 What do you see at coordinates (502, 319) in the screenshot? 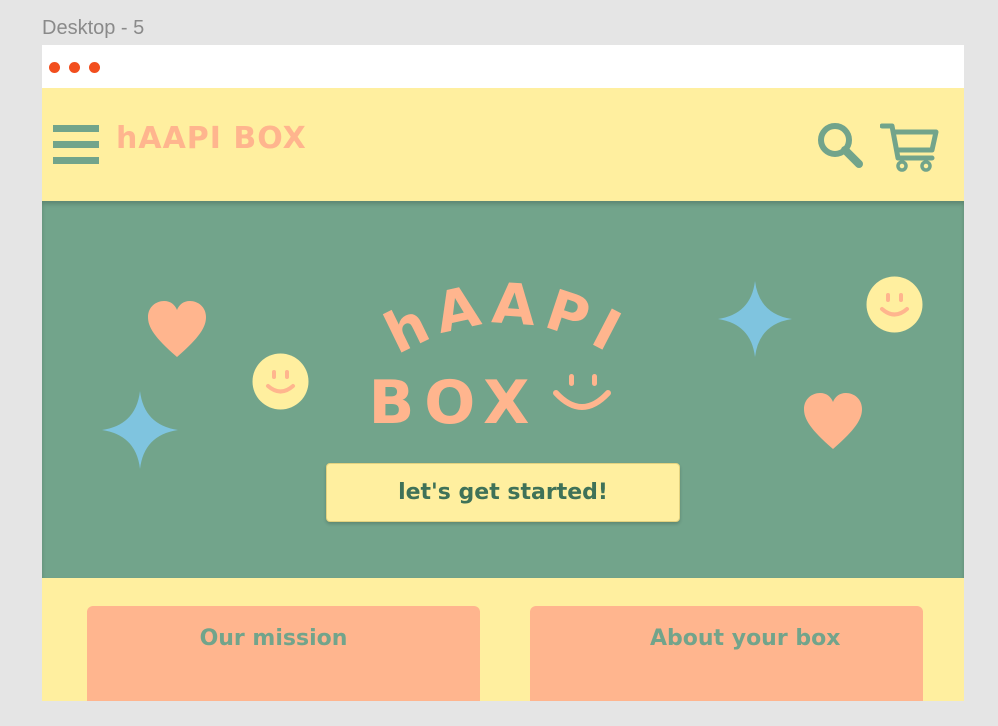
I see `hero-title-line1: hAAPI` at bounding box center [502, 319].